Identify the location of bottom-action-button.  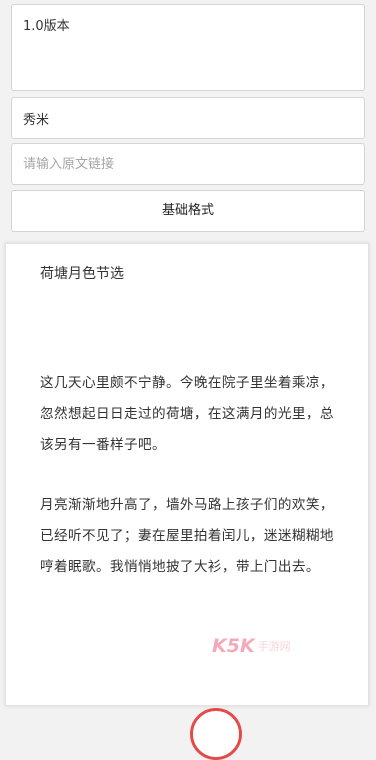
(216, 734).